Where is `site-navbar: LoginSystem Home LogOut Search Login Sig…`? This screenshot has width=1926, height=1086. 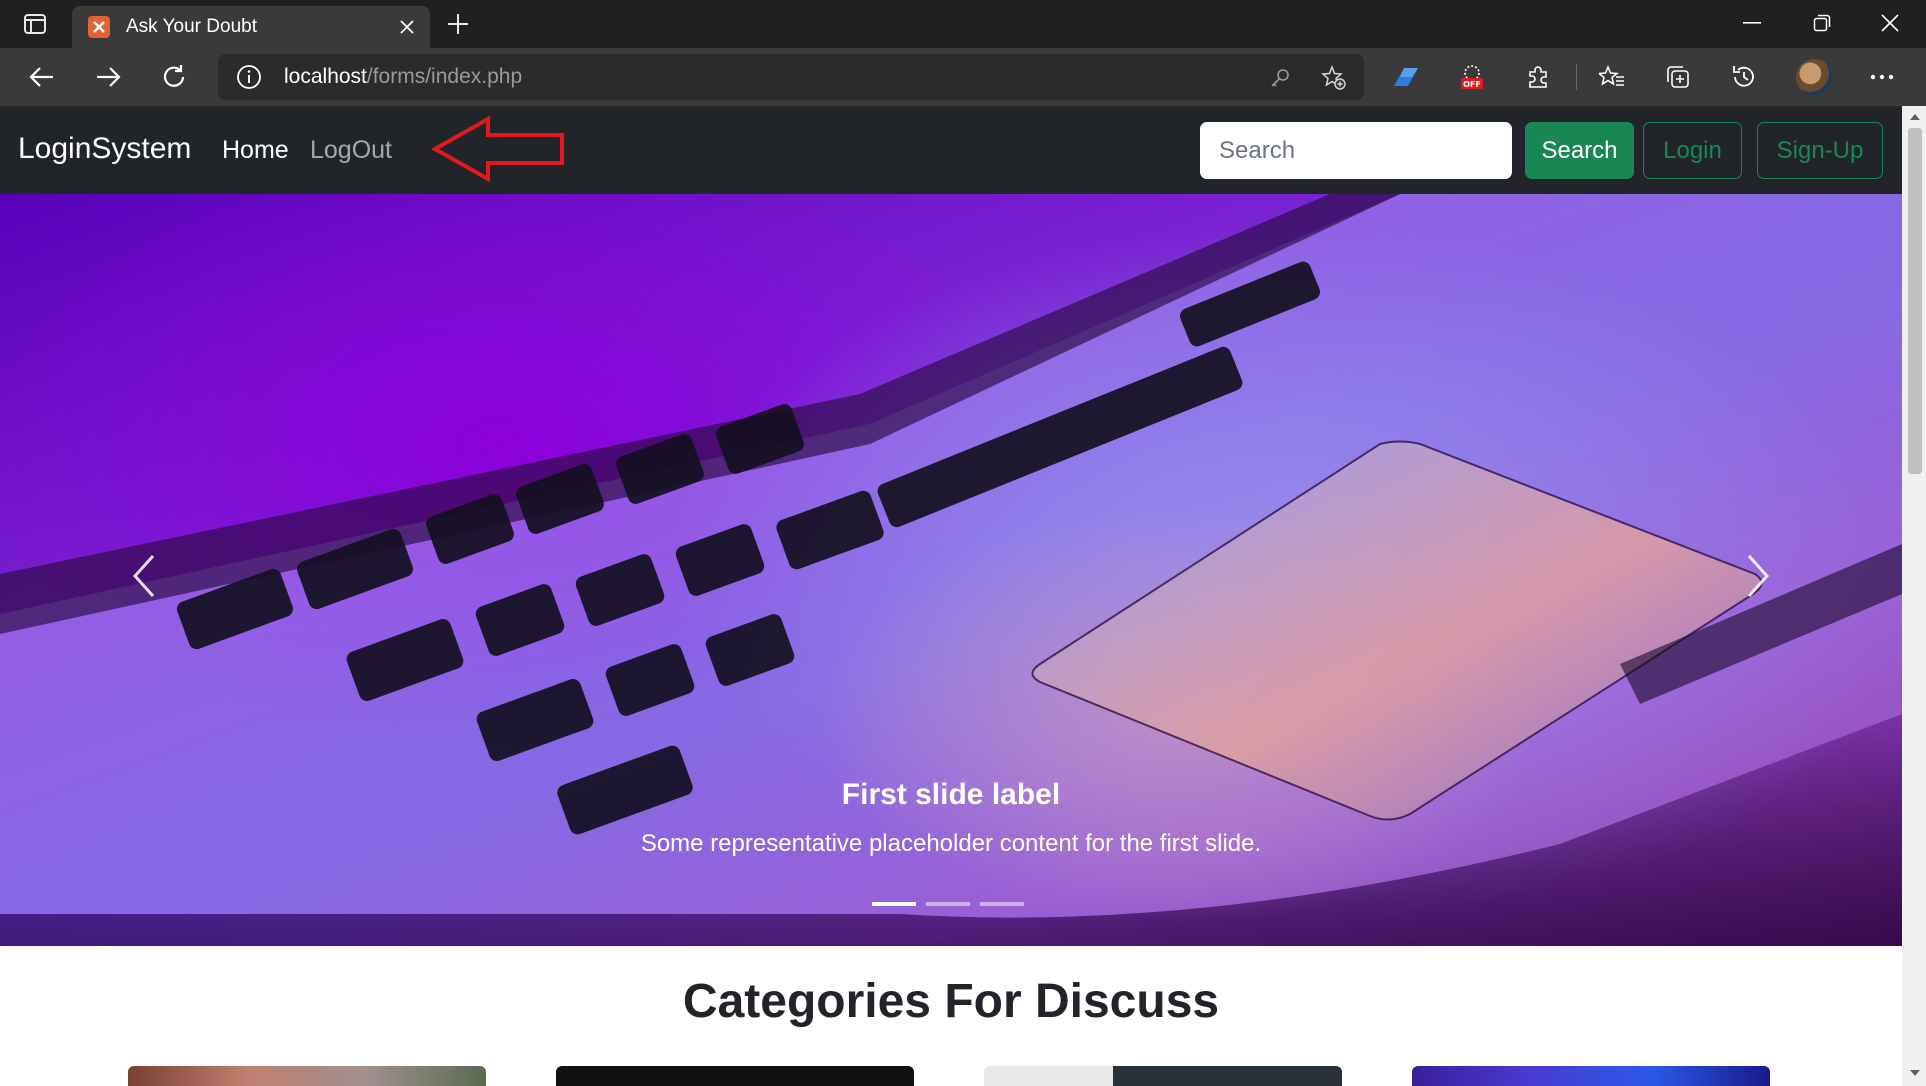
site-navbar: LoginSystem Home LogOut Search Login Sig… is located at coordinates (951, 150).